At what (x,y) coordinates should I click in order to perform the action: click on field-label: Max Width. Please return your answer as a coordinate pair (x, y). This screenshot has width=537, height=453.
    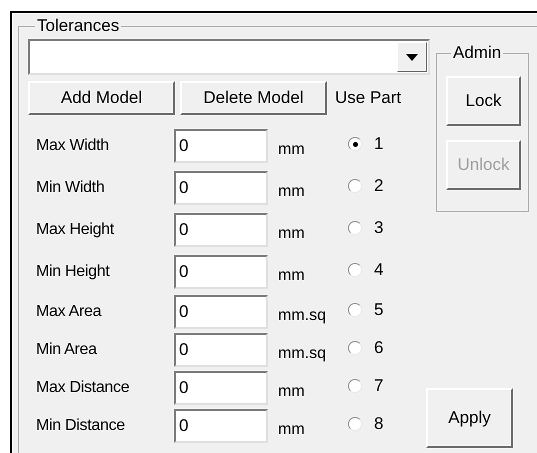
    Looking at the image, I should click on (72, 146).